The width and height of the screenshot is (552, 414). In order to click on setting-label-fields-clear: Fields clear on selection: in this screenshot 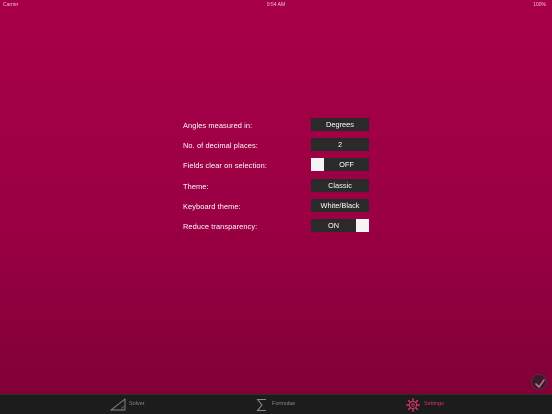, I will do `click(225, 166)`.